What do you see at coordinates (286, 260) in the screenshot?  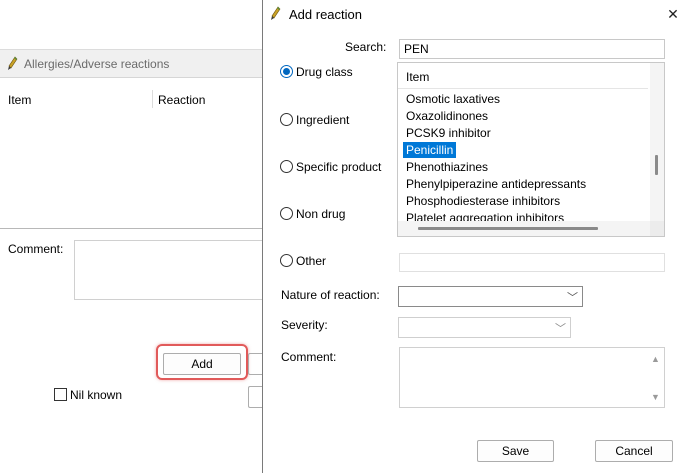 I see `radio-other` at bounding box center [286, 260].